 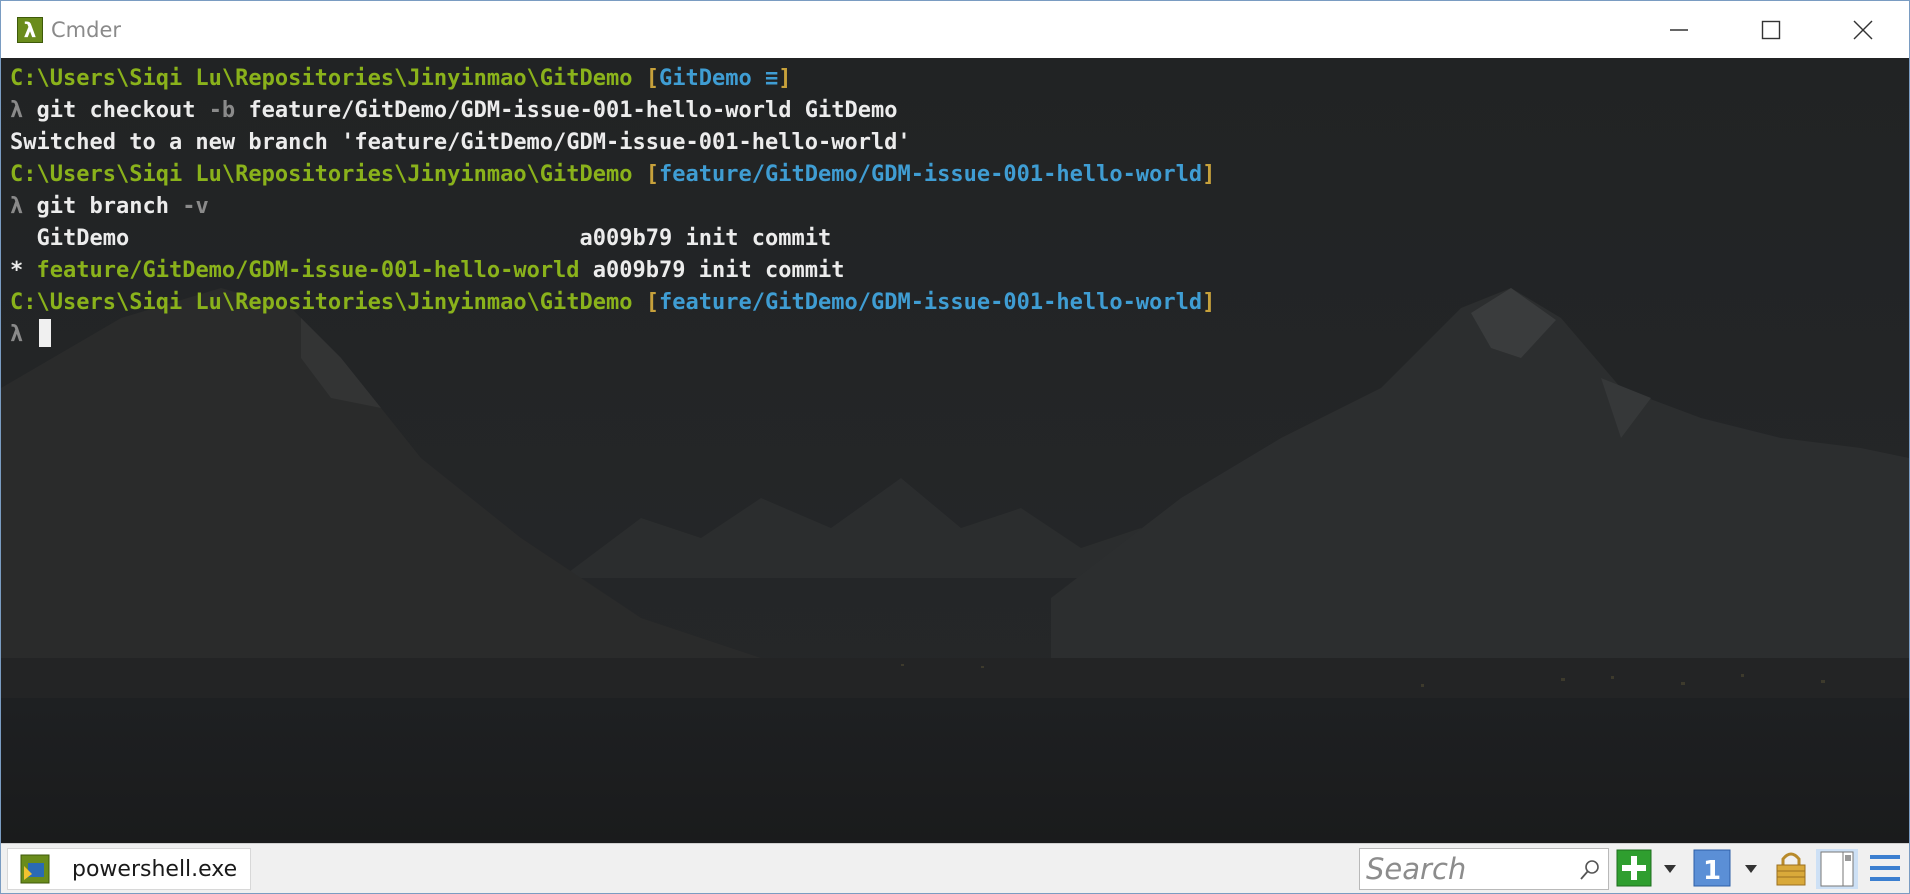 I want to click on close-button, so click(x=1863, y=29).